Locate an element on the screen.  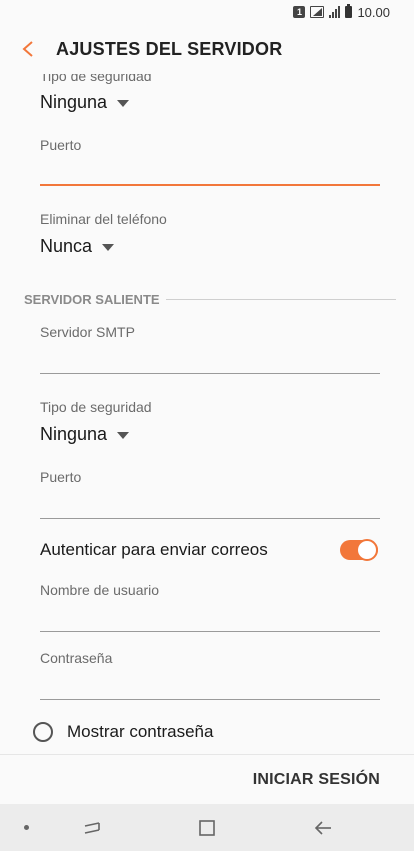
home-icon is located at coordinates (207, 828).